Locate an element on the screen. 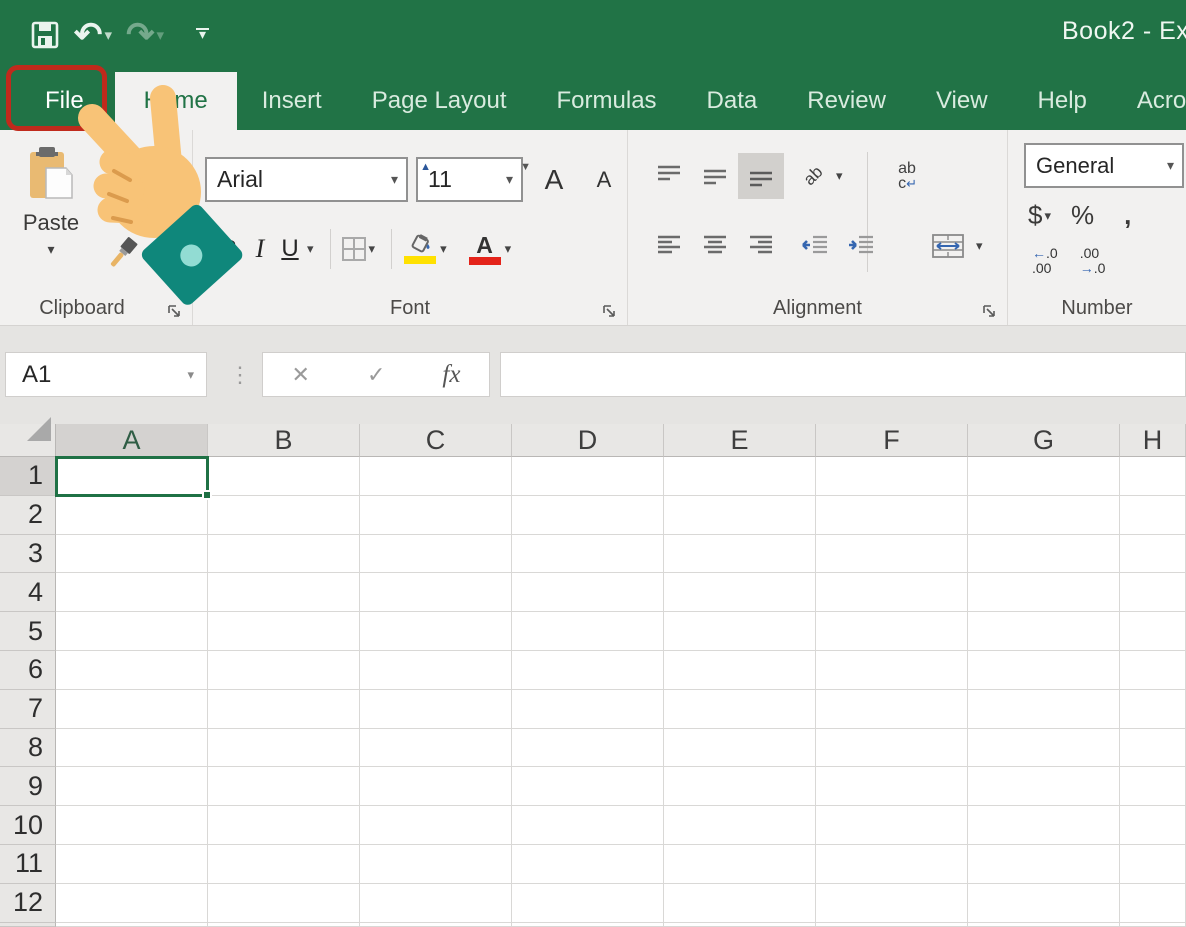 This screenshot has width=1186, height=927. cell-B5 is located at coordinates (284, 631).